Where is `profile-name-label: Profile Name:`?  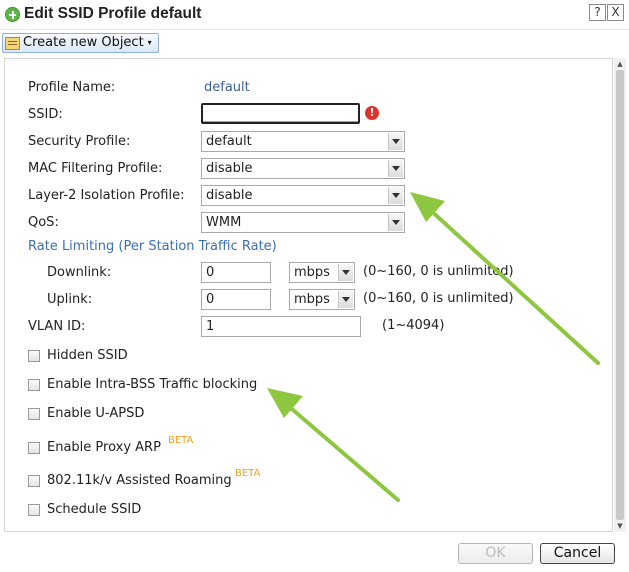
profile-name-label: Profile Name: is located at coordinates (72, 87).